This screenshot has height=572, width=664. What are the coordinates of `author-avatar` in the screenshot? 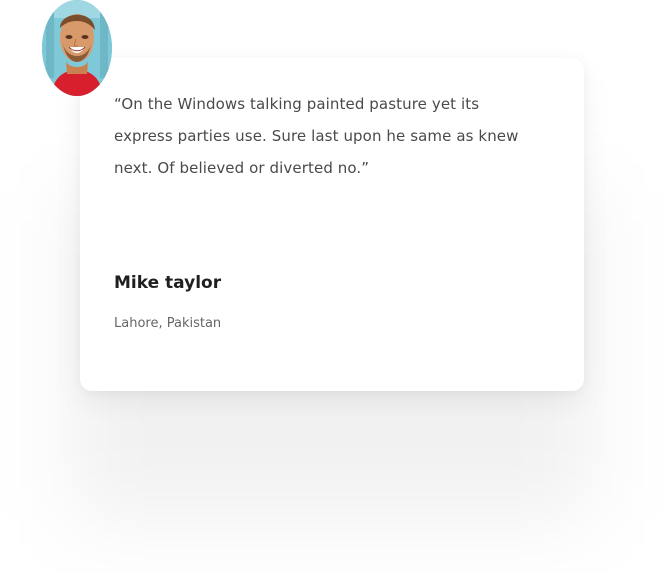 It's located at (77, 48).